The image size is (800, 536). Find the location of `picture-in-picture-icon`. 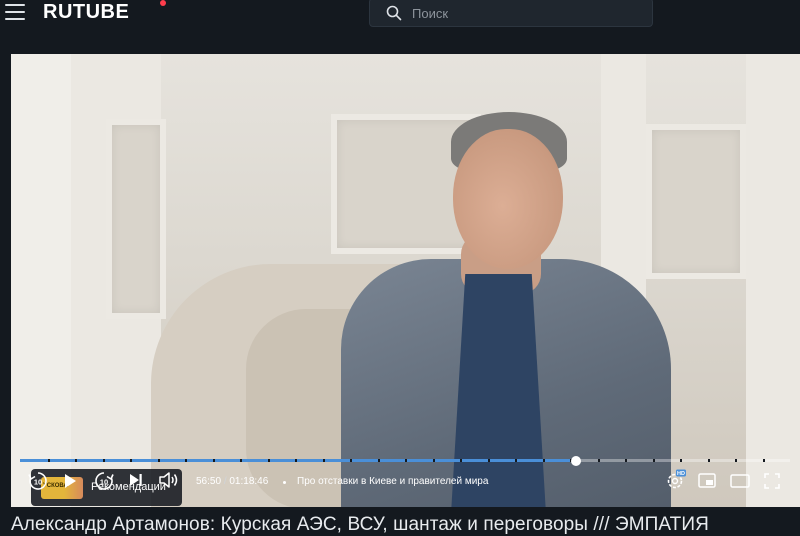

picture-in-picture-icon is located at coordinates (707, 480).